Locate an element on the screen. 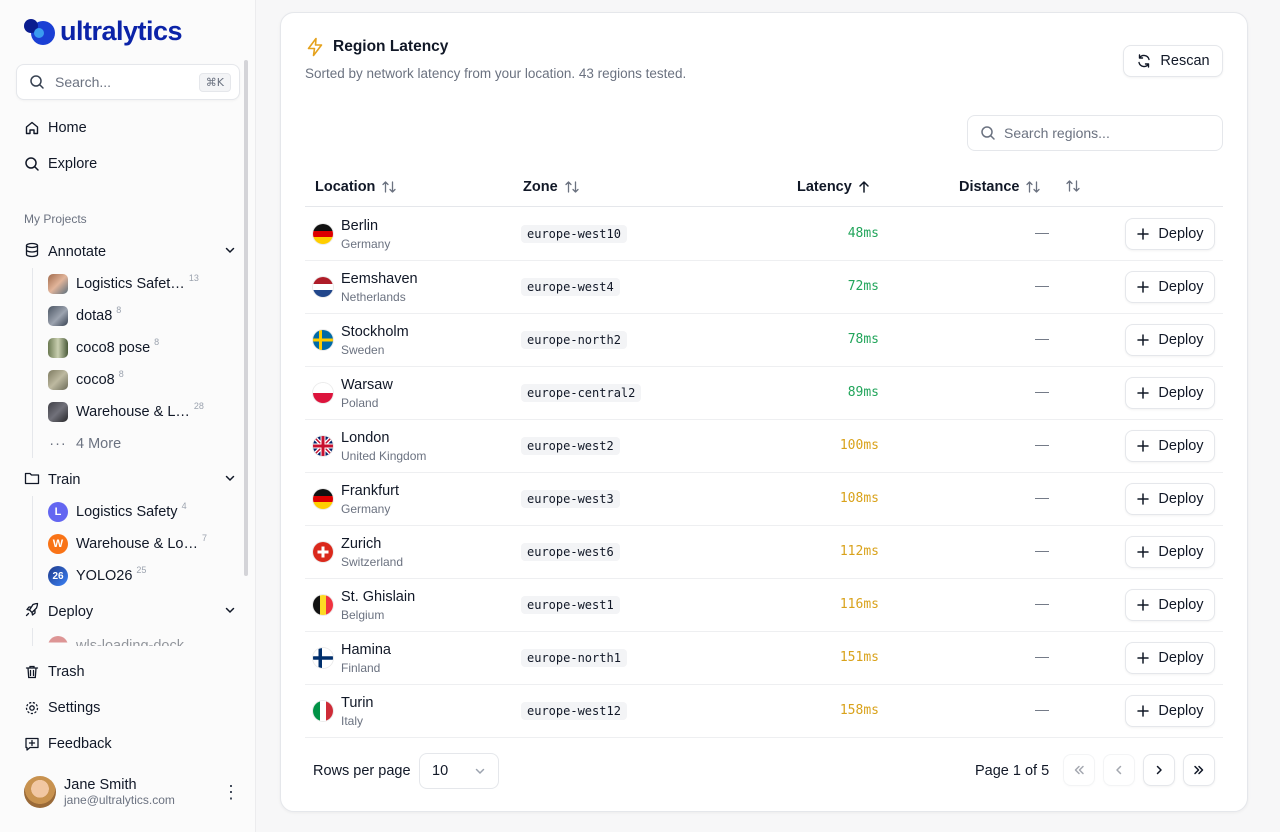 This screenshot has height=832, width=1280. region-latency: 78ms is located at coordinates (863, 339).